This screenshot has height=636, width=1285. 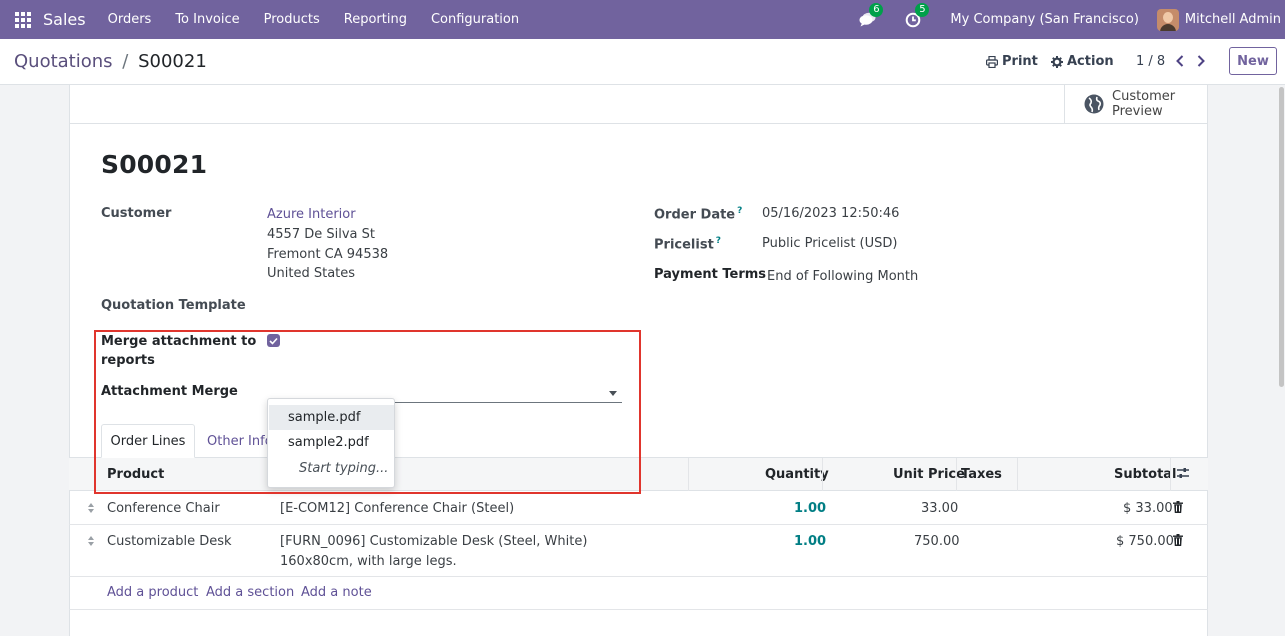 What do you see at coordinates (1145, 541) in the screenshot?
I see `row2-subtotal: $ 750.00` at bounding box center [1145, 541].